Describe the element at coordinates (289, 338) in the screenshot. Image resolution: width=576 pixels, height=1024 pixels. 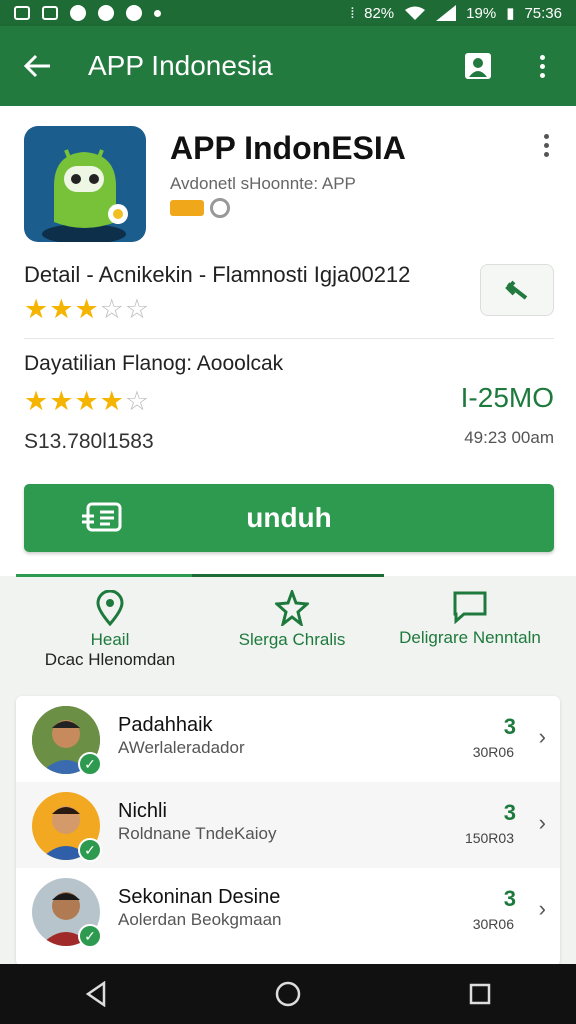
I see `divider` at that location.